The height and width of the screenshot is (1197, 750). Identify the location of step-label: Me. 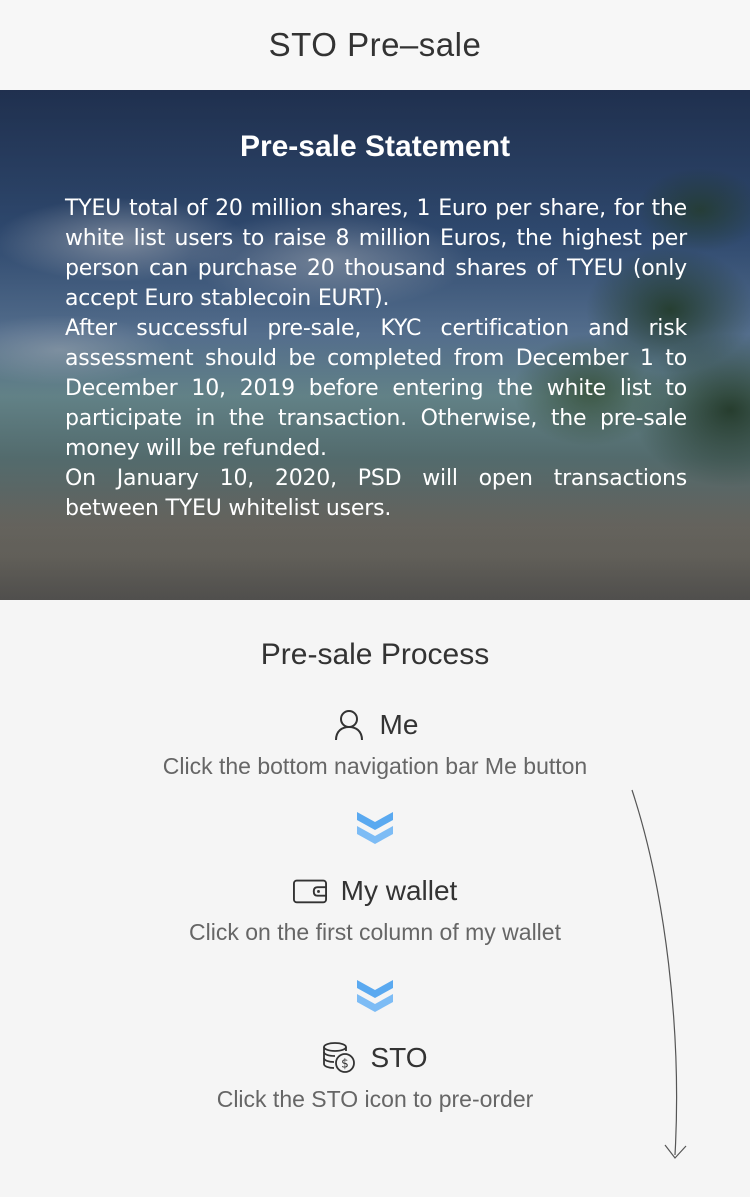
(399, 724).